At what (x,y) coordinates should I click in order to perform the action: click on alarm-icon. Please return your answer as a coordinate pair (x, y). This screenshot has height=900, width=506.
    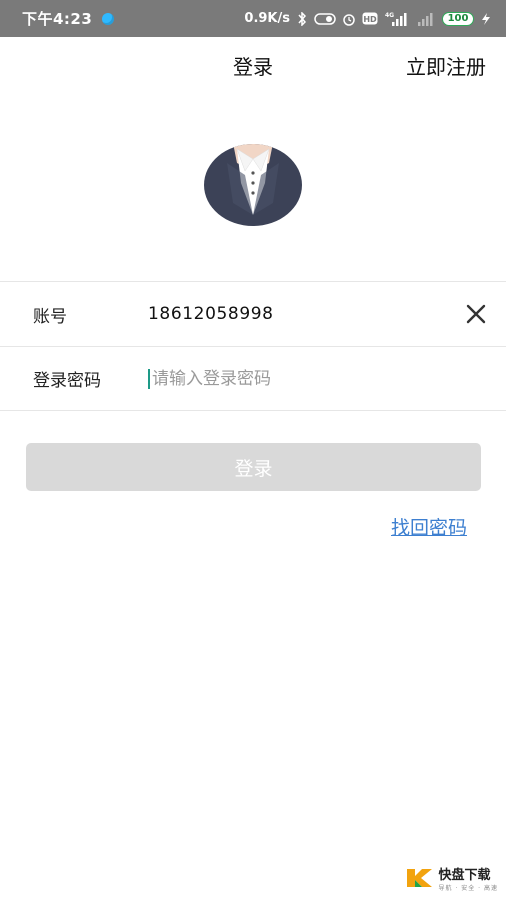
    Looking at the image, I should click on (349, 19).